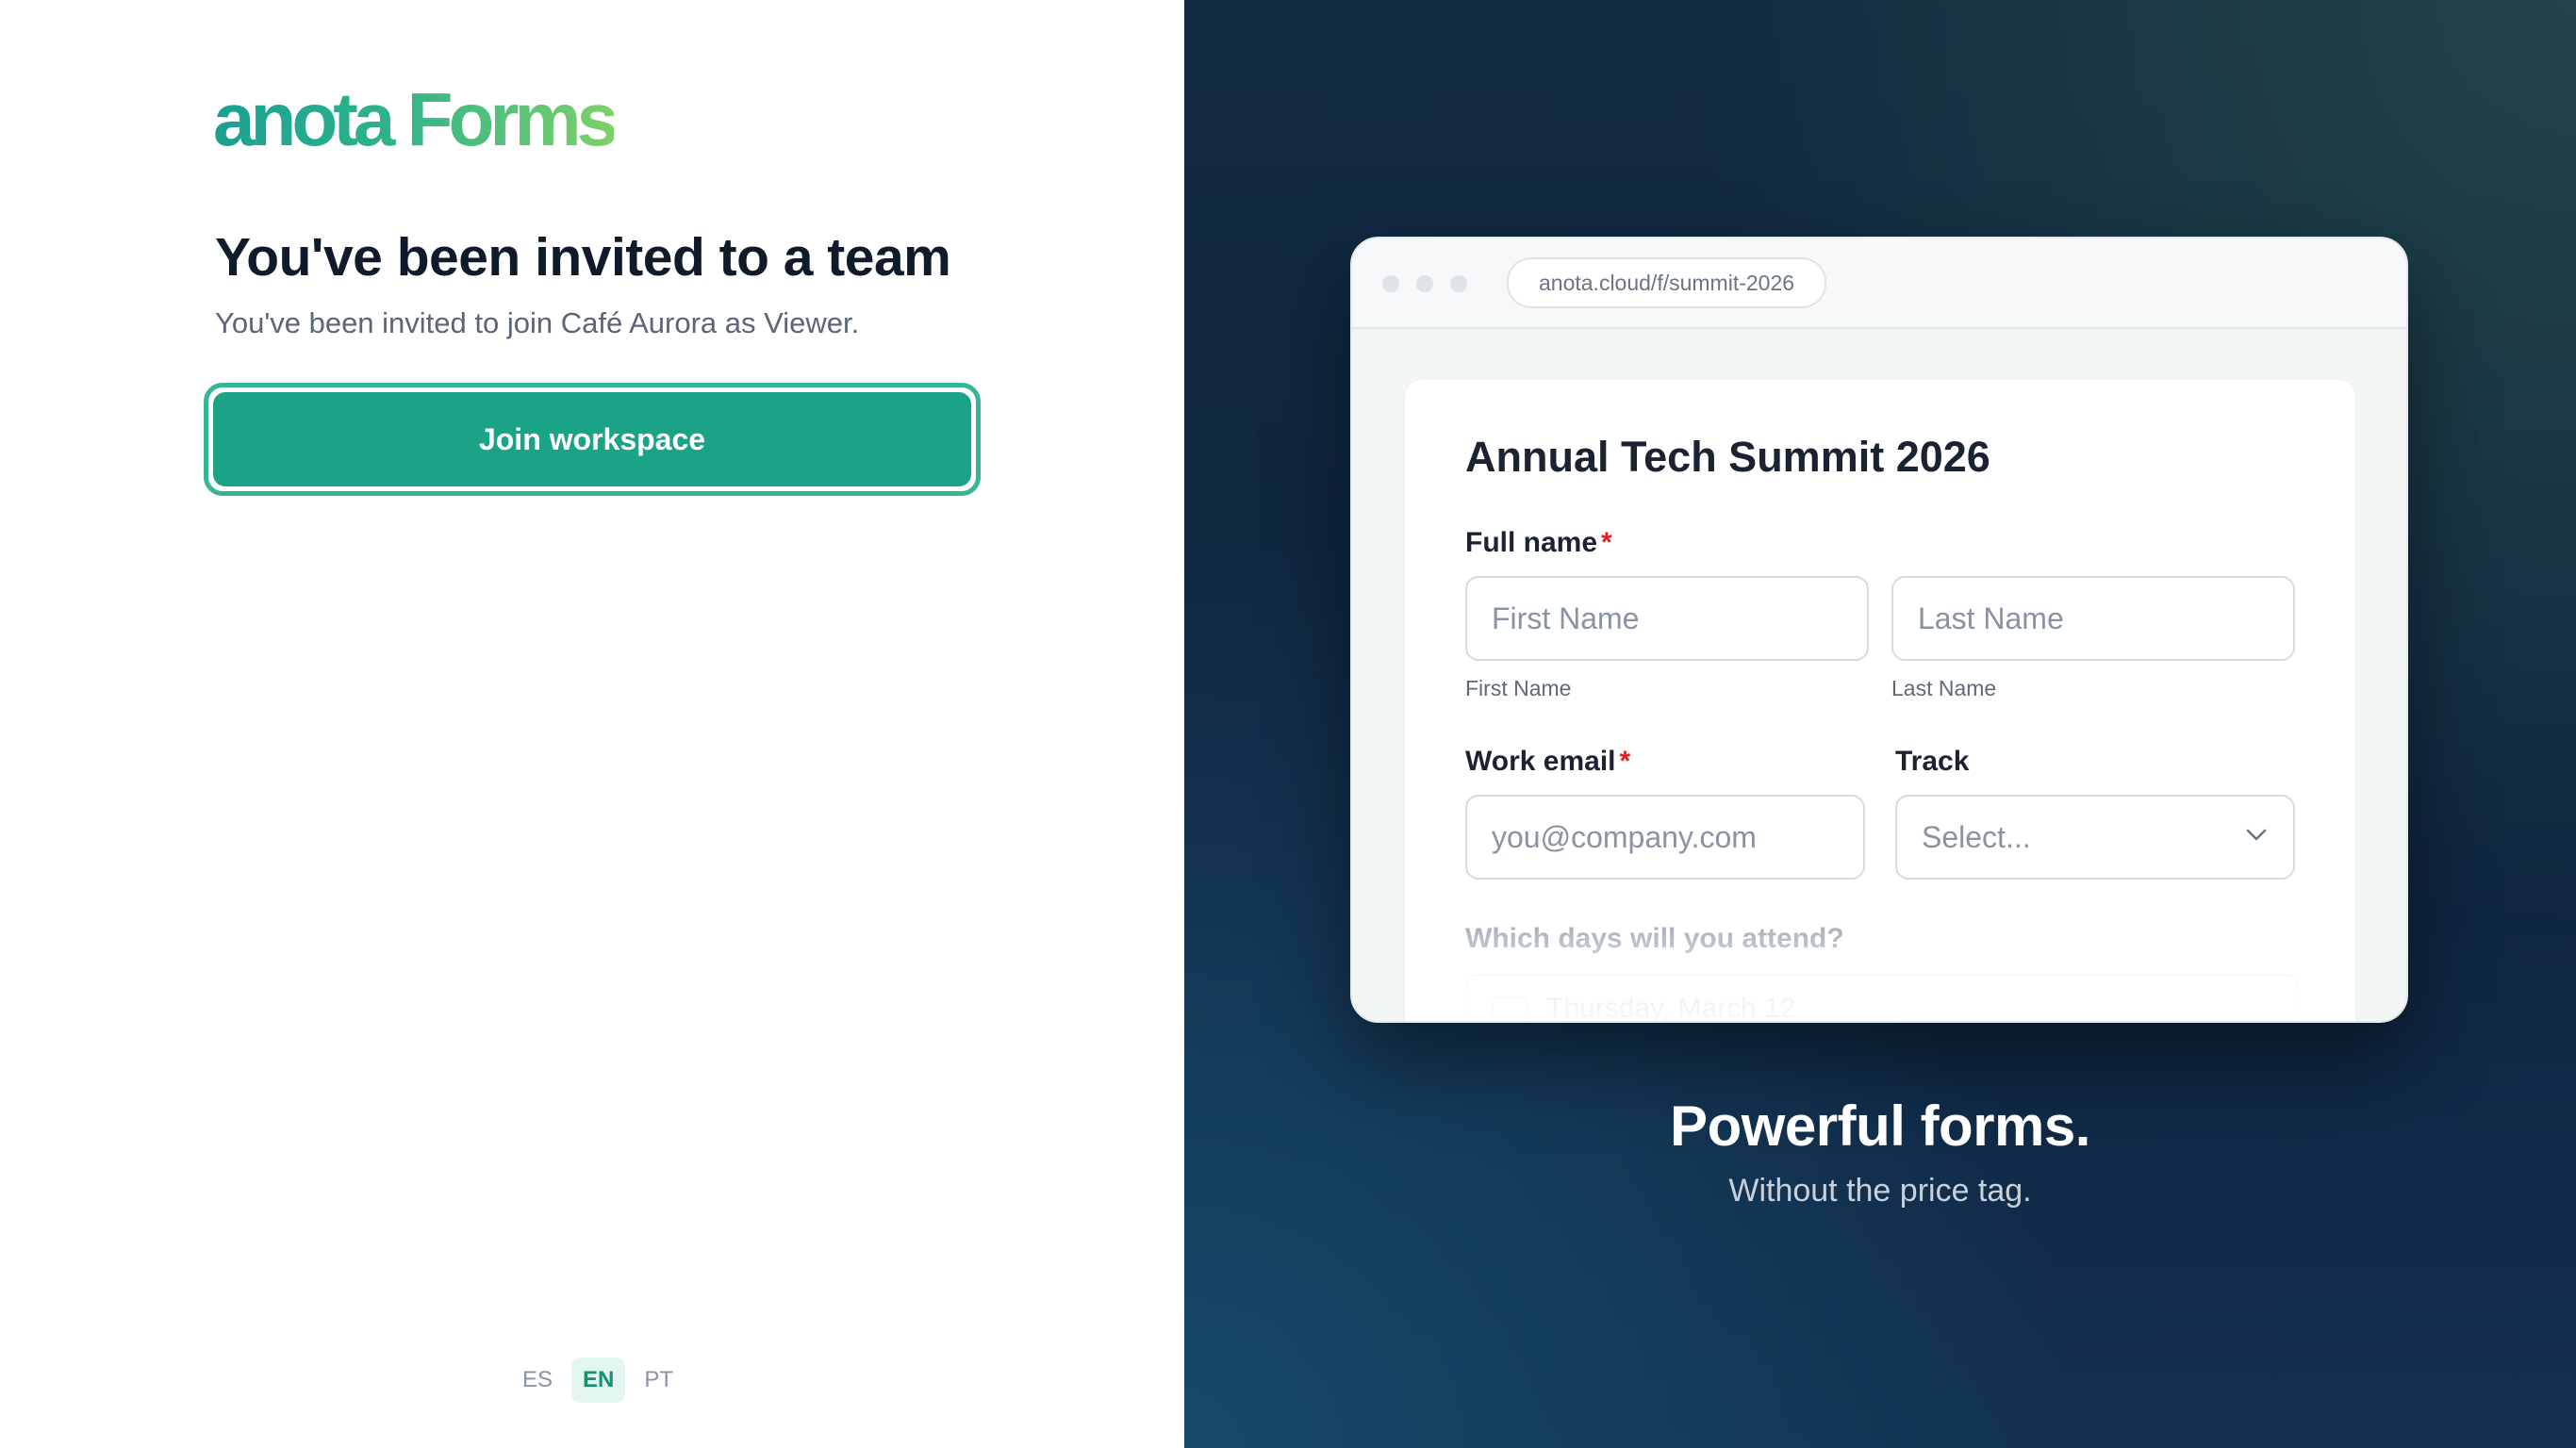 This screenshot has width=2576, height=1448. I want to click on chevron-down-icon, so click(2256, 835).